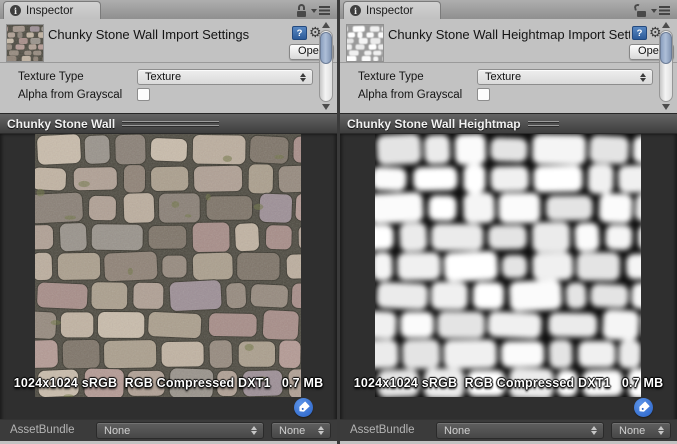 The height and width of the screenshot is (444, 677). I want to click on preview-header: Chunky Stone Wall Heightmap, so click(508, 123).